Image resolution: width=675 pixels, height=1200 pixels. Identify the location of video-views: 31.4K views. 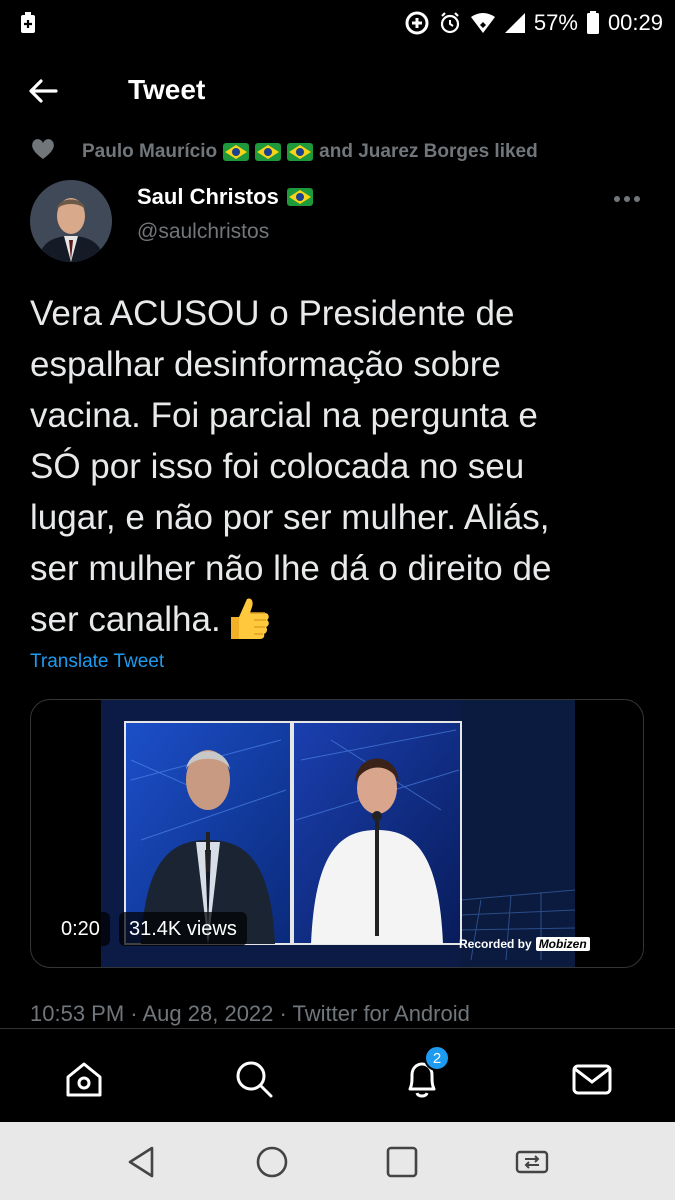
(183, 929).